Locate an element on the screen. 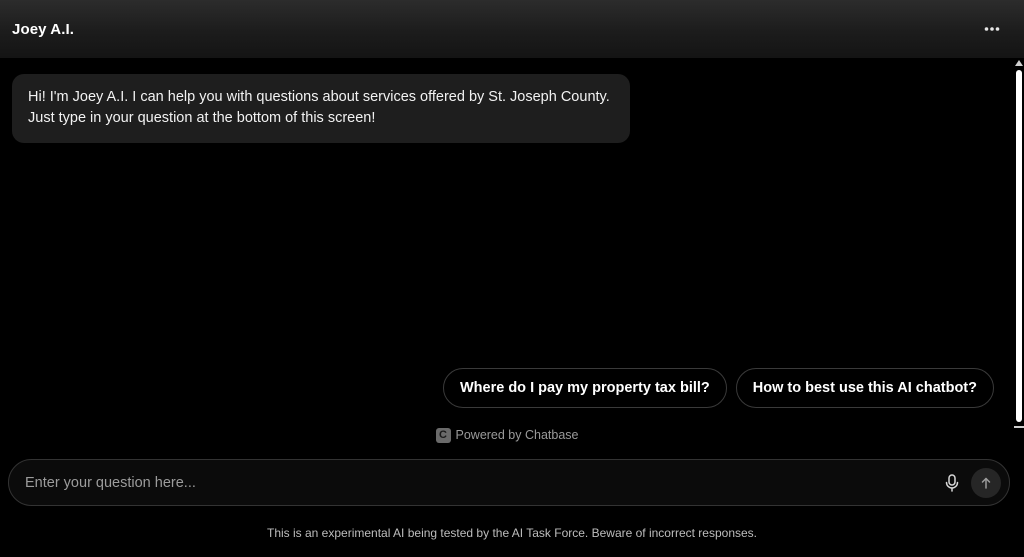 This screenshot has height=557, width=1024. more-horizontal-icon is located at coordinates (992, 29).